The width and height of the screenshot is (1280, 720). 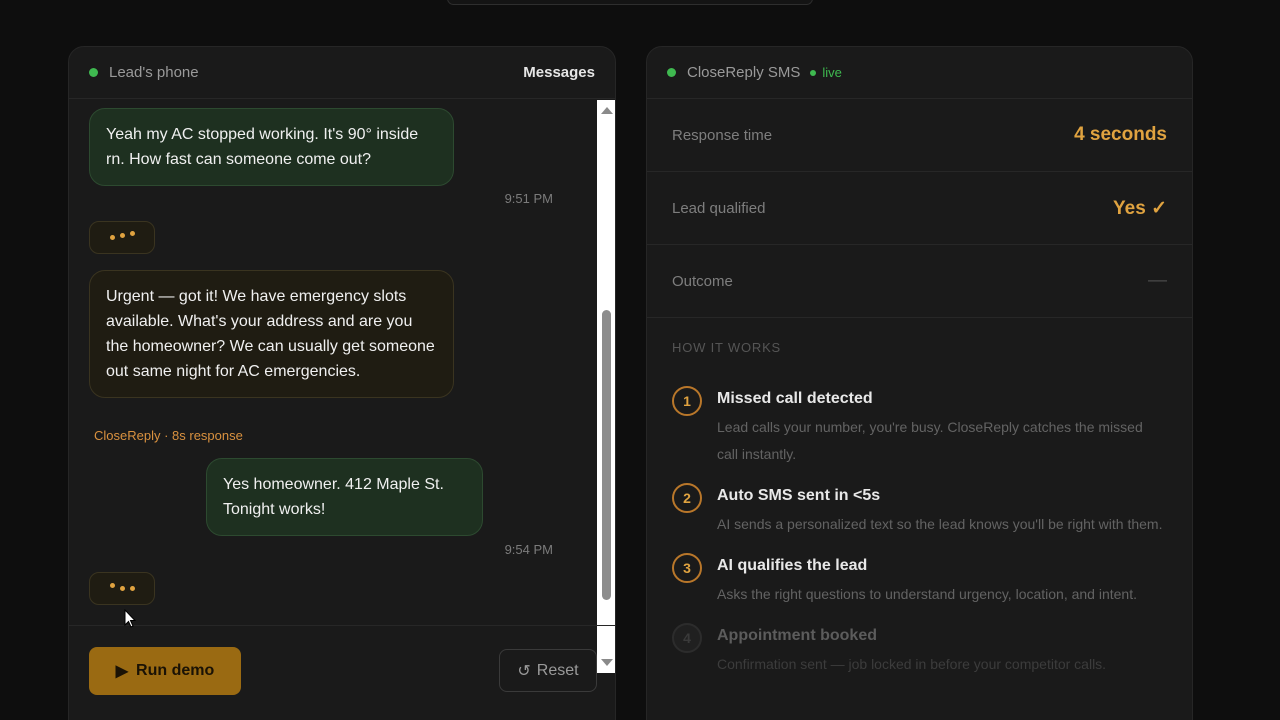 What do you see at coordinates (1157, 280) in the screenshot?
I see `stat-value: —` at bounding box center [1157, 280].